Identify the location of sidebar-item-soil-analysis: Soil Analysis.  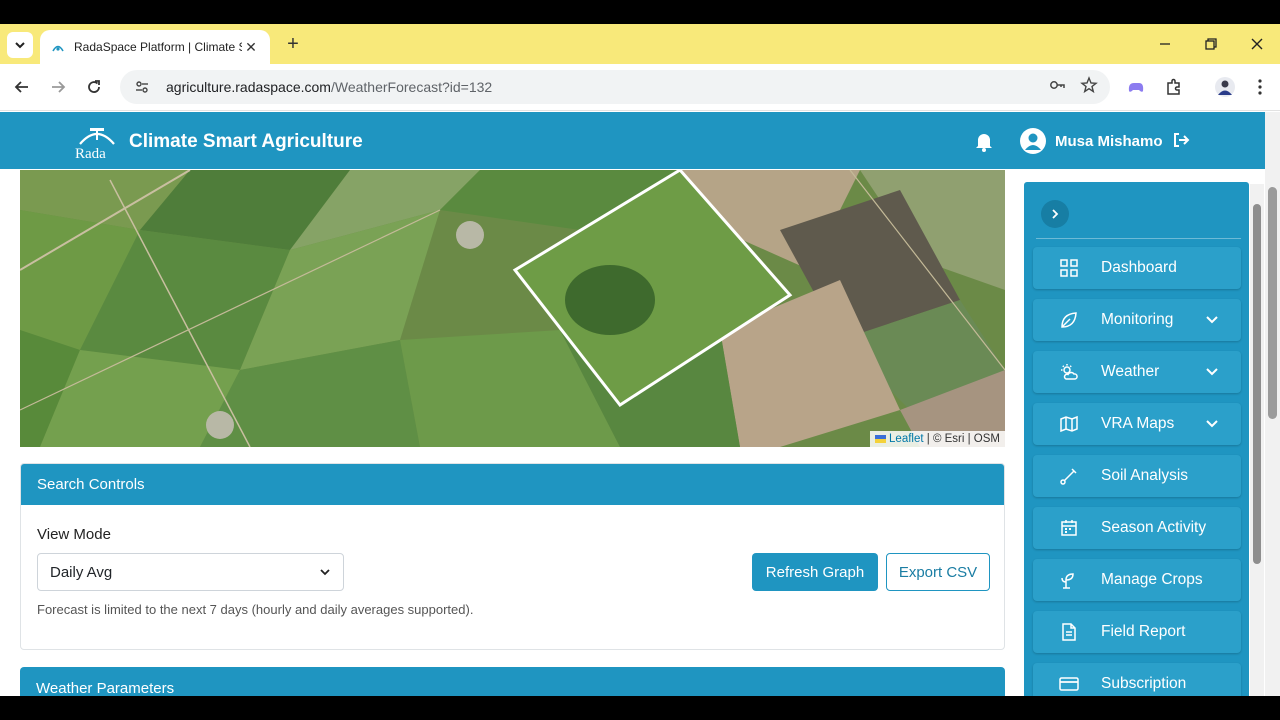
(1137, 476).